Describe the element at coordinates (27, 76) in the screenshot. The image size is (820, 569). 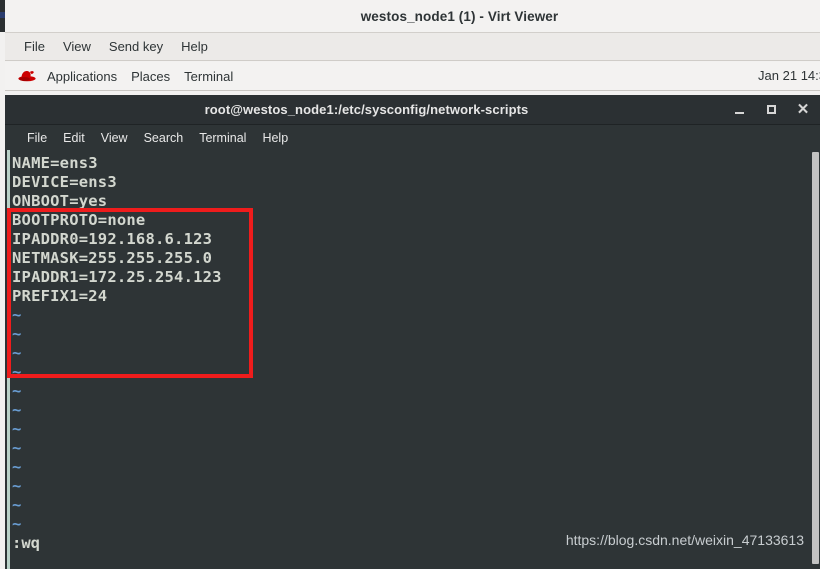
I see `red-hat-icon` at that location.